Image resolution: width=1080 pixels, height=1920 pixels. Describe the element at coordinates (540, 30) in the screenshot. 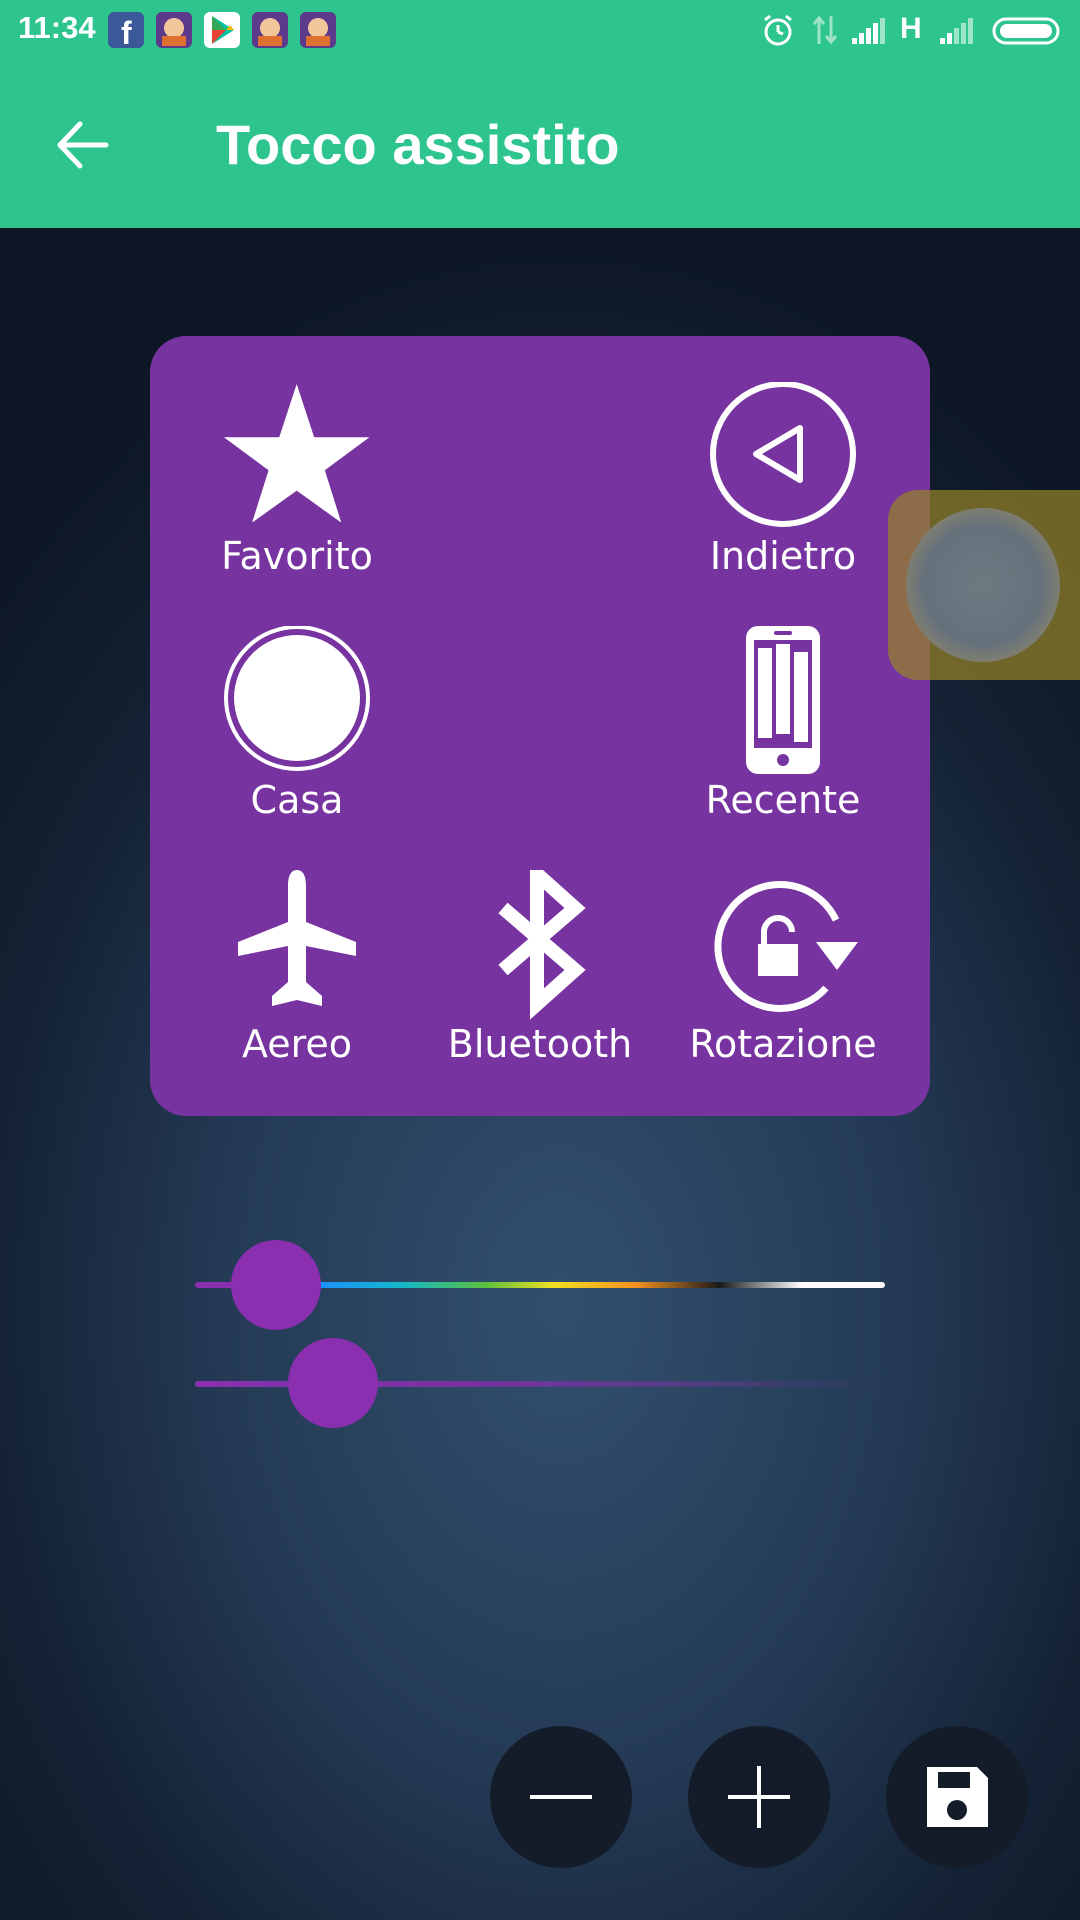

I see `status-bar: 11:34 f H` at that location.